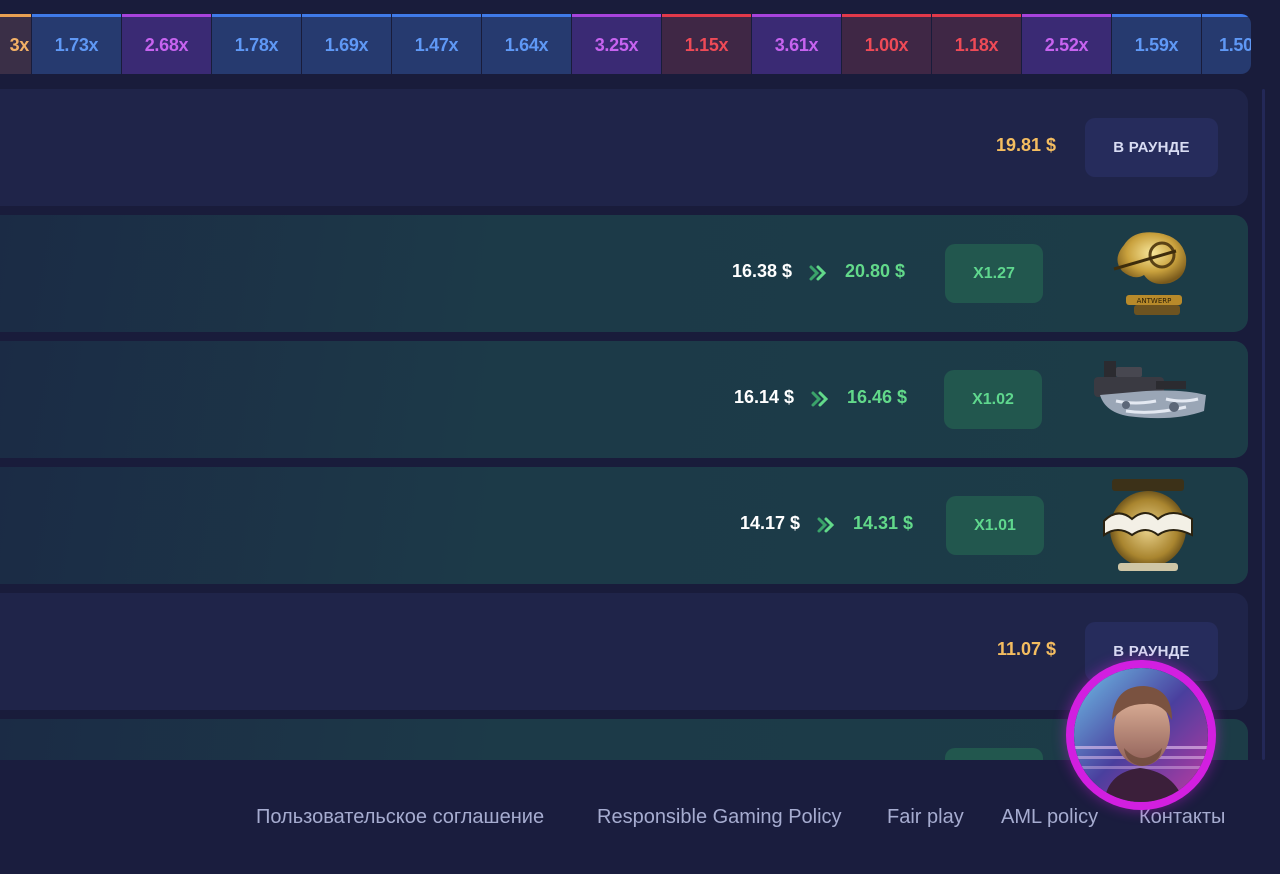 The width and height of the screenshot is (1280, 874). Describe the element at coordinates (1066, 44) in the screenshot. I see `history-multiplier: 2.52x` at that location.